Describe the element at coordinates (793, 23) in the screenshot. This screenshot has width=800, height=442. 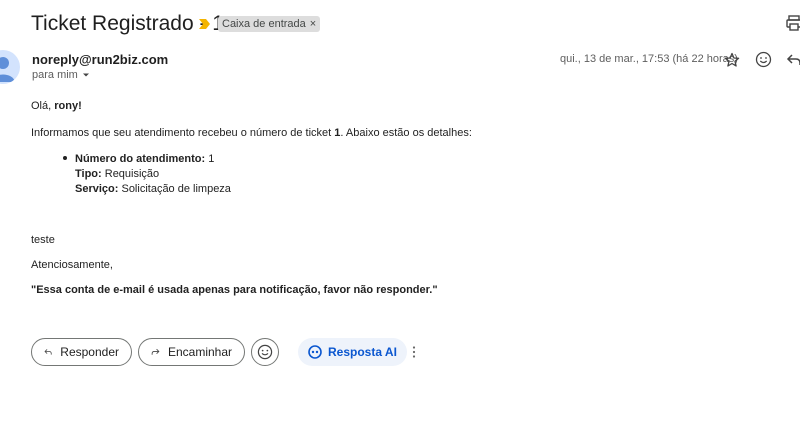
I see `print-icon` at that location.